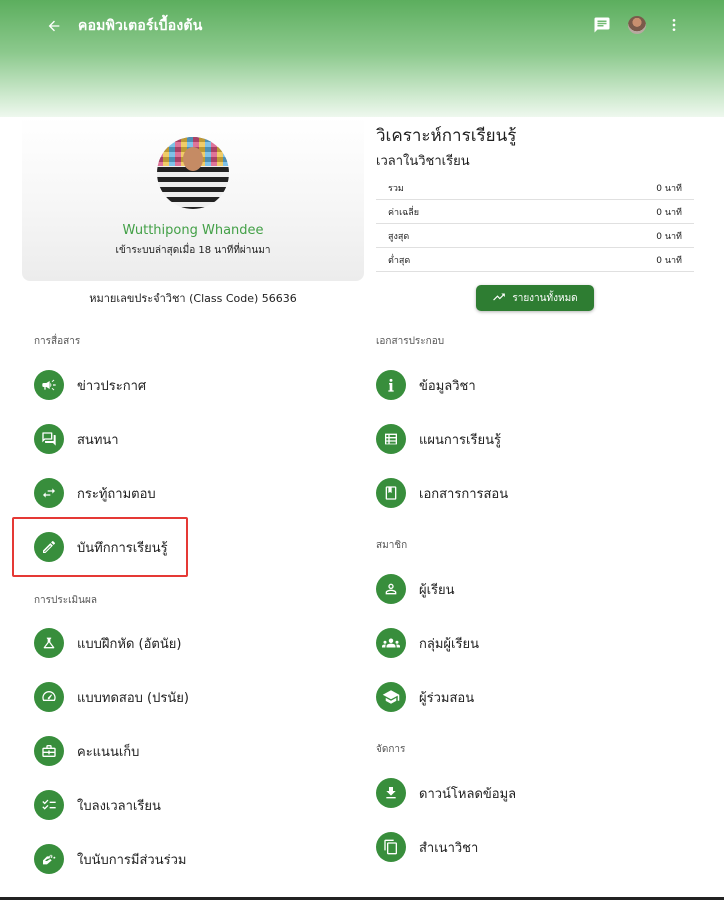 This screenshot has width=724, height=900. What do you see at coordinates (49, 385) in the screenshot?
I see `megaphone-icon` at bounding box center [49, 385].